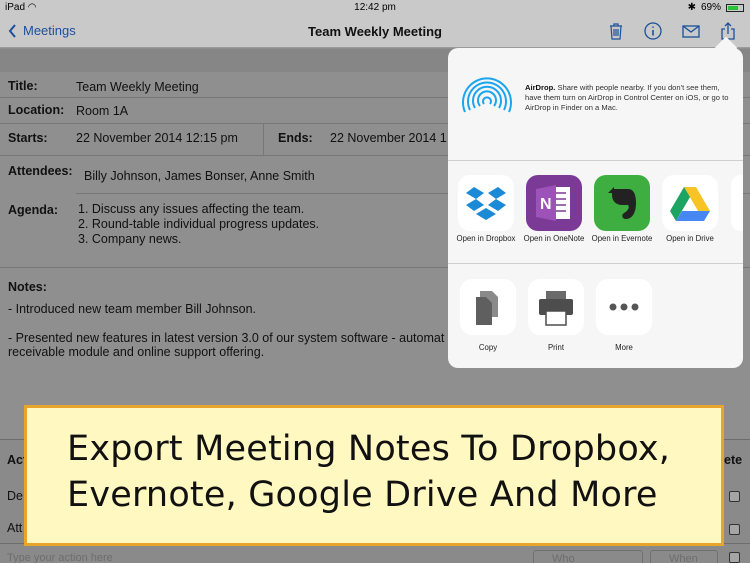  I want to click on title-label: Title:, so click(23, 86).